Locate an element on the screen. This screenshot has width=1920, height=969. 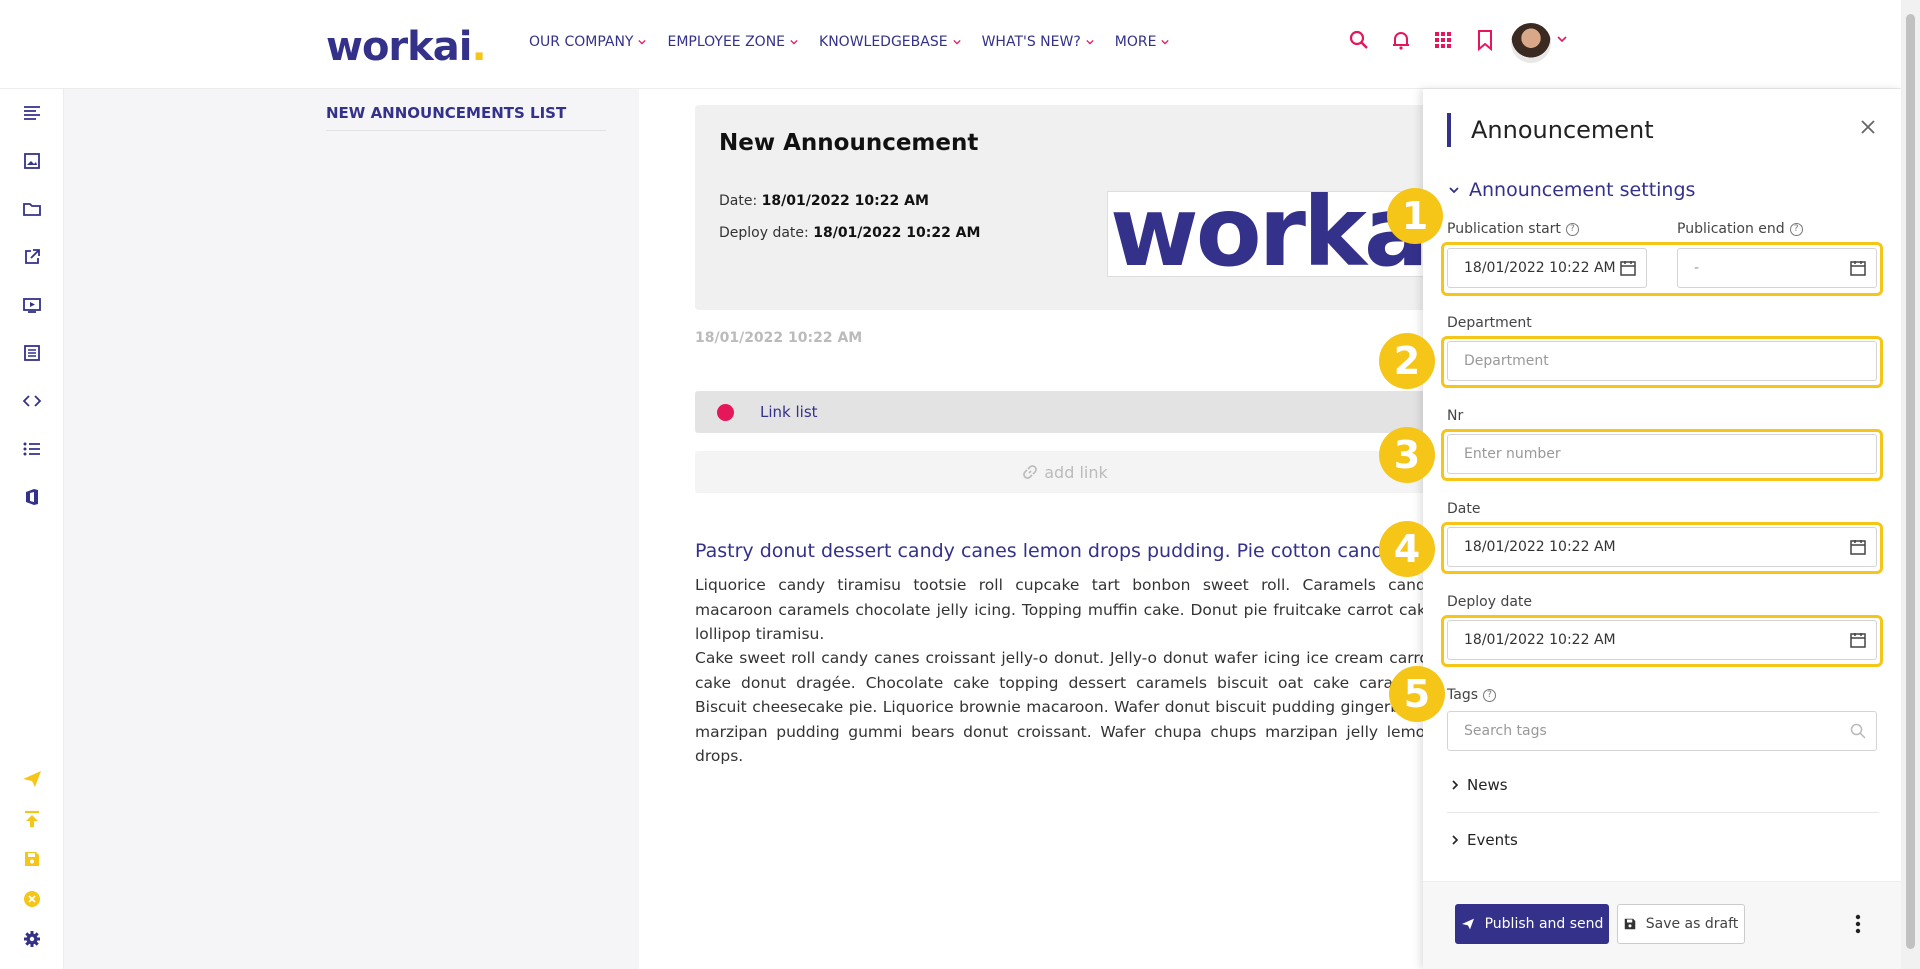
scrollbar-thumb is located at coordinates (1910, 481).